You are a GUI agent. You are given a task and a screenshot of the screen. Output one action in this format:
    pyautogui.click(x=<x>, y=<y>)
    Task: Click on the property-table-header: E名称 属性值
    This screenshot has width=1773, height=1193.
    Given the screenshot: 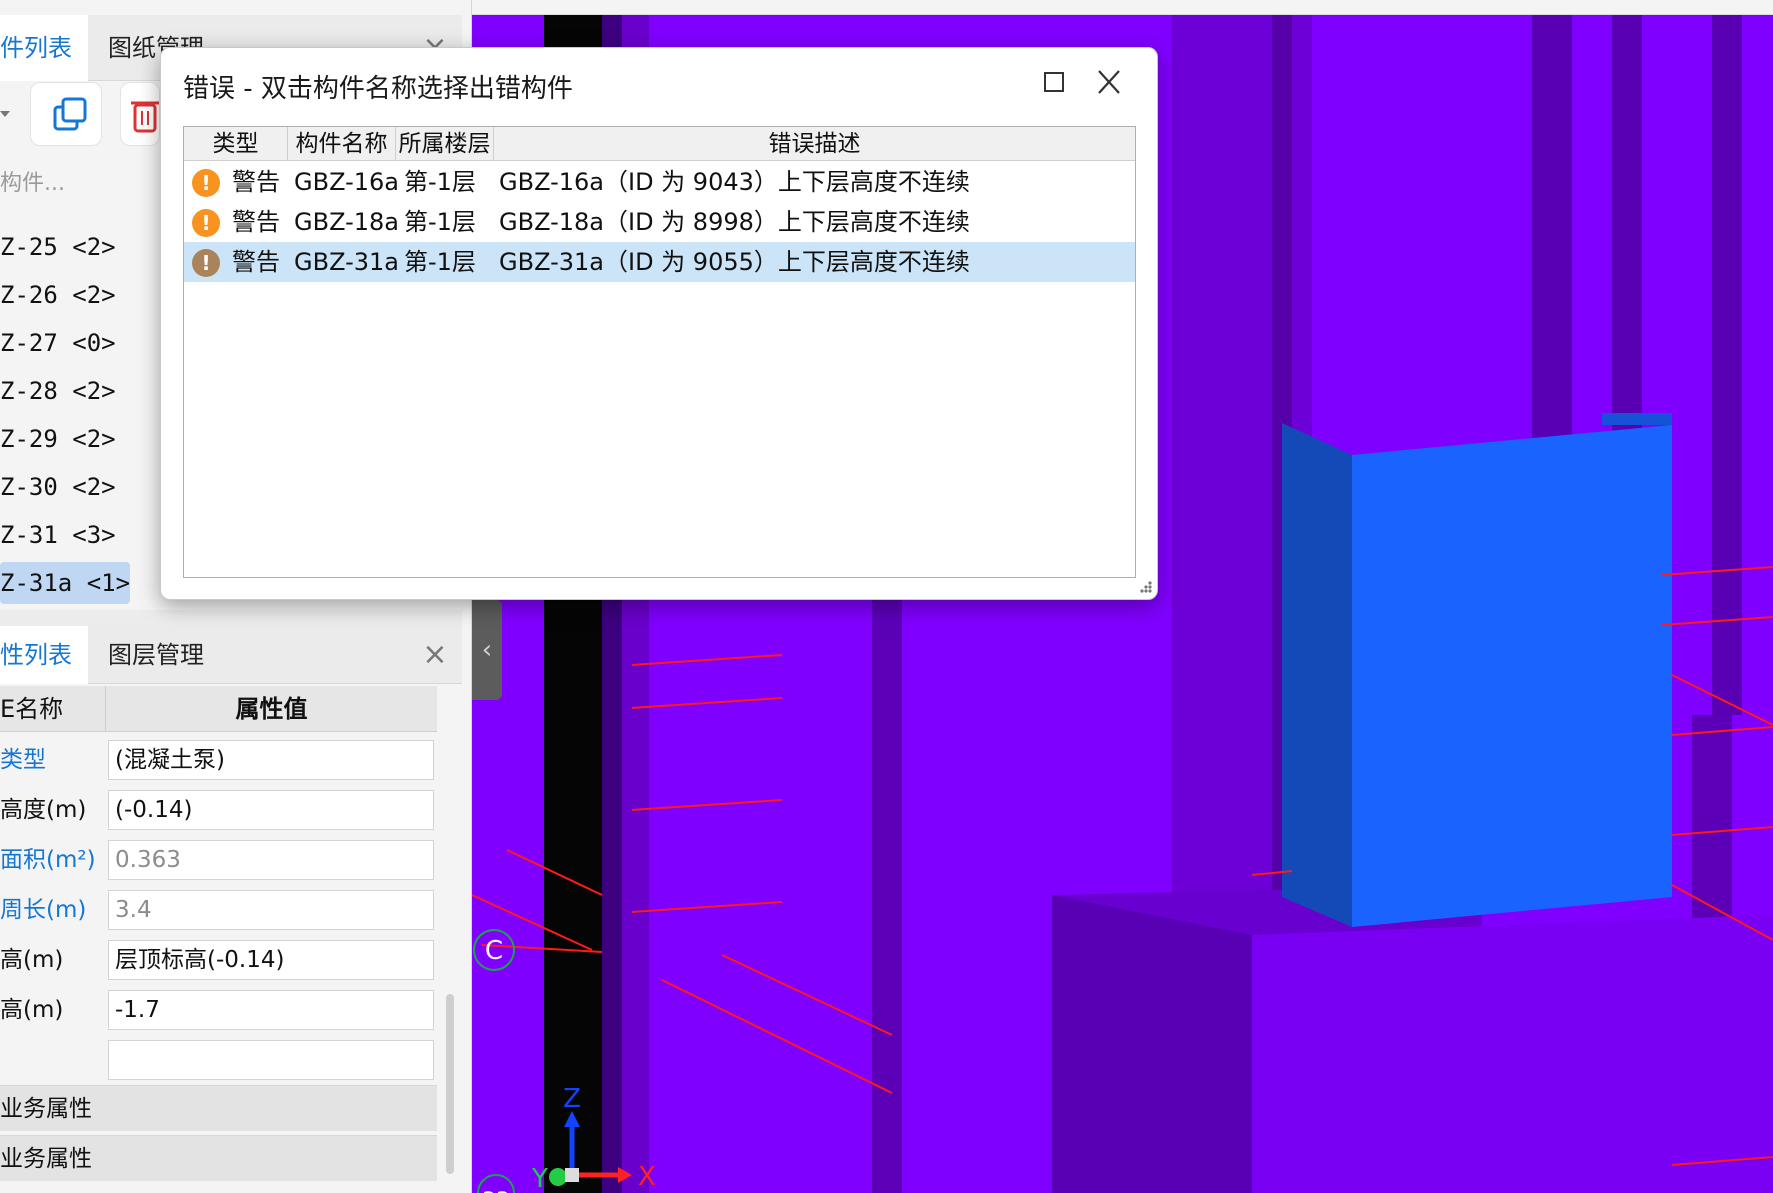 What is the action you would take?
    pyautogui.click(x=218, y=709)
    